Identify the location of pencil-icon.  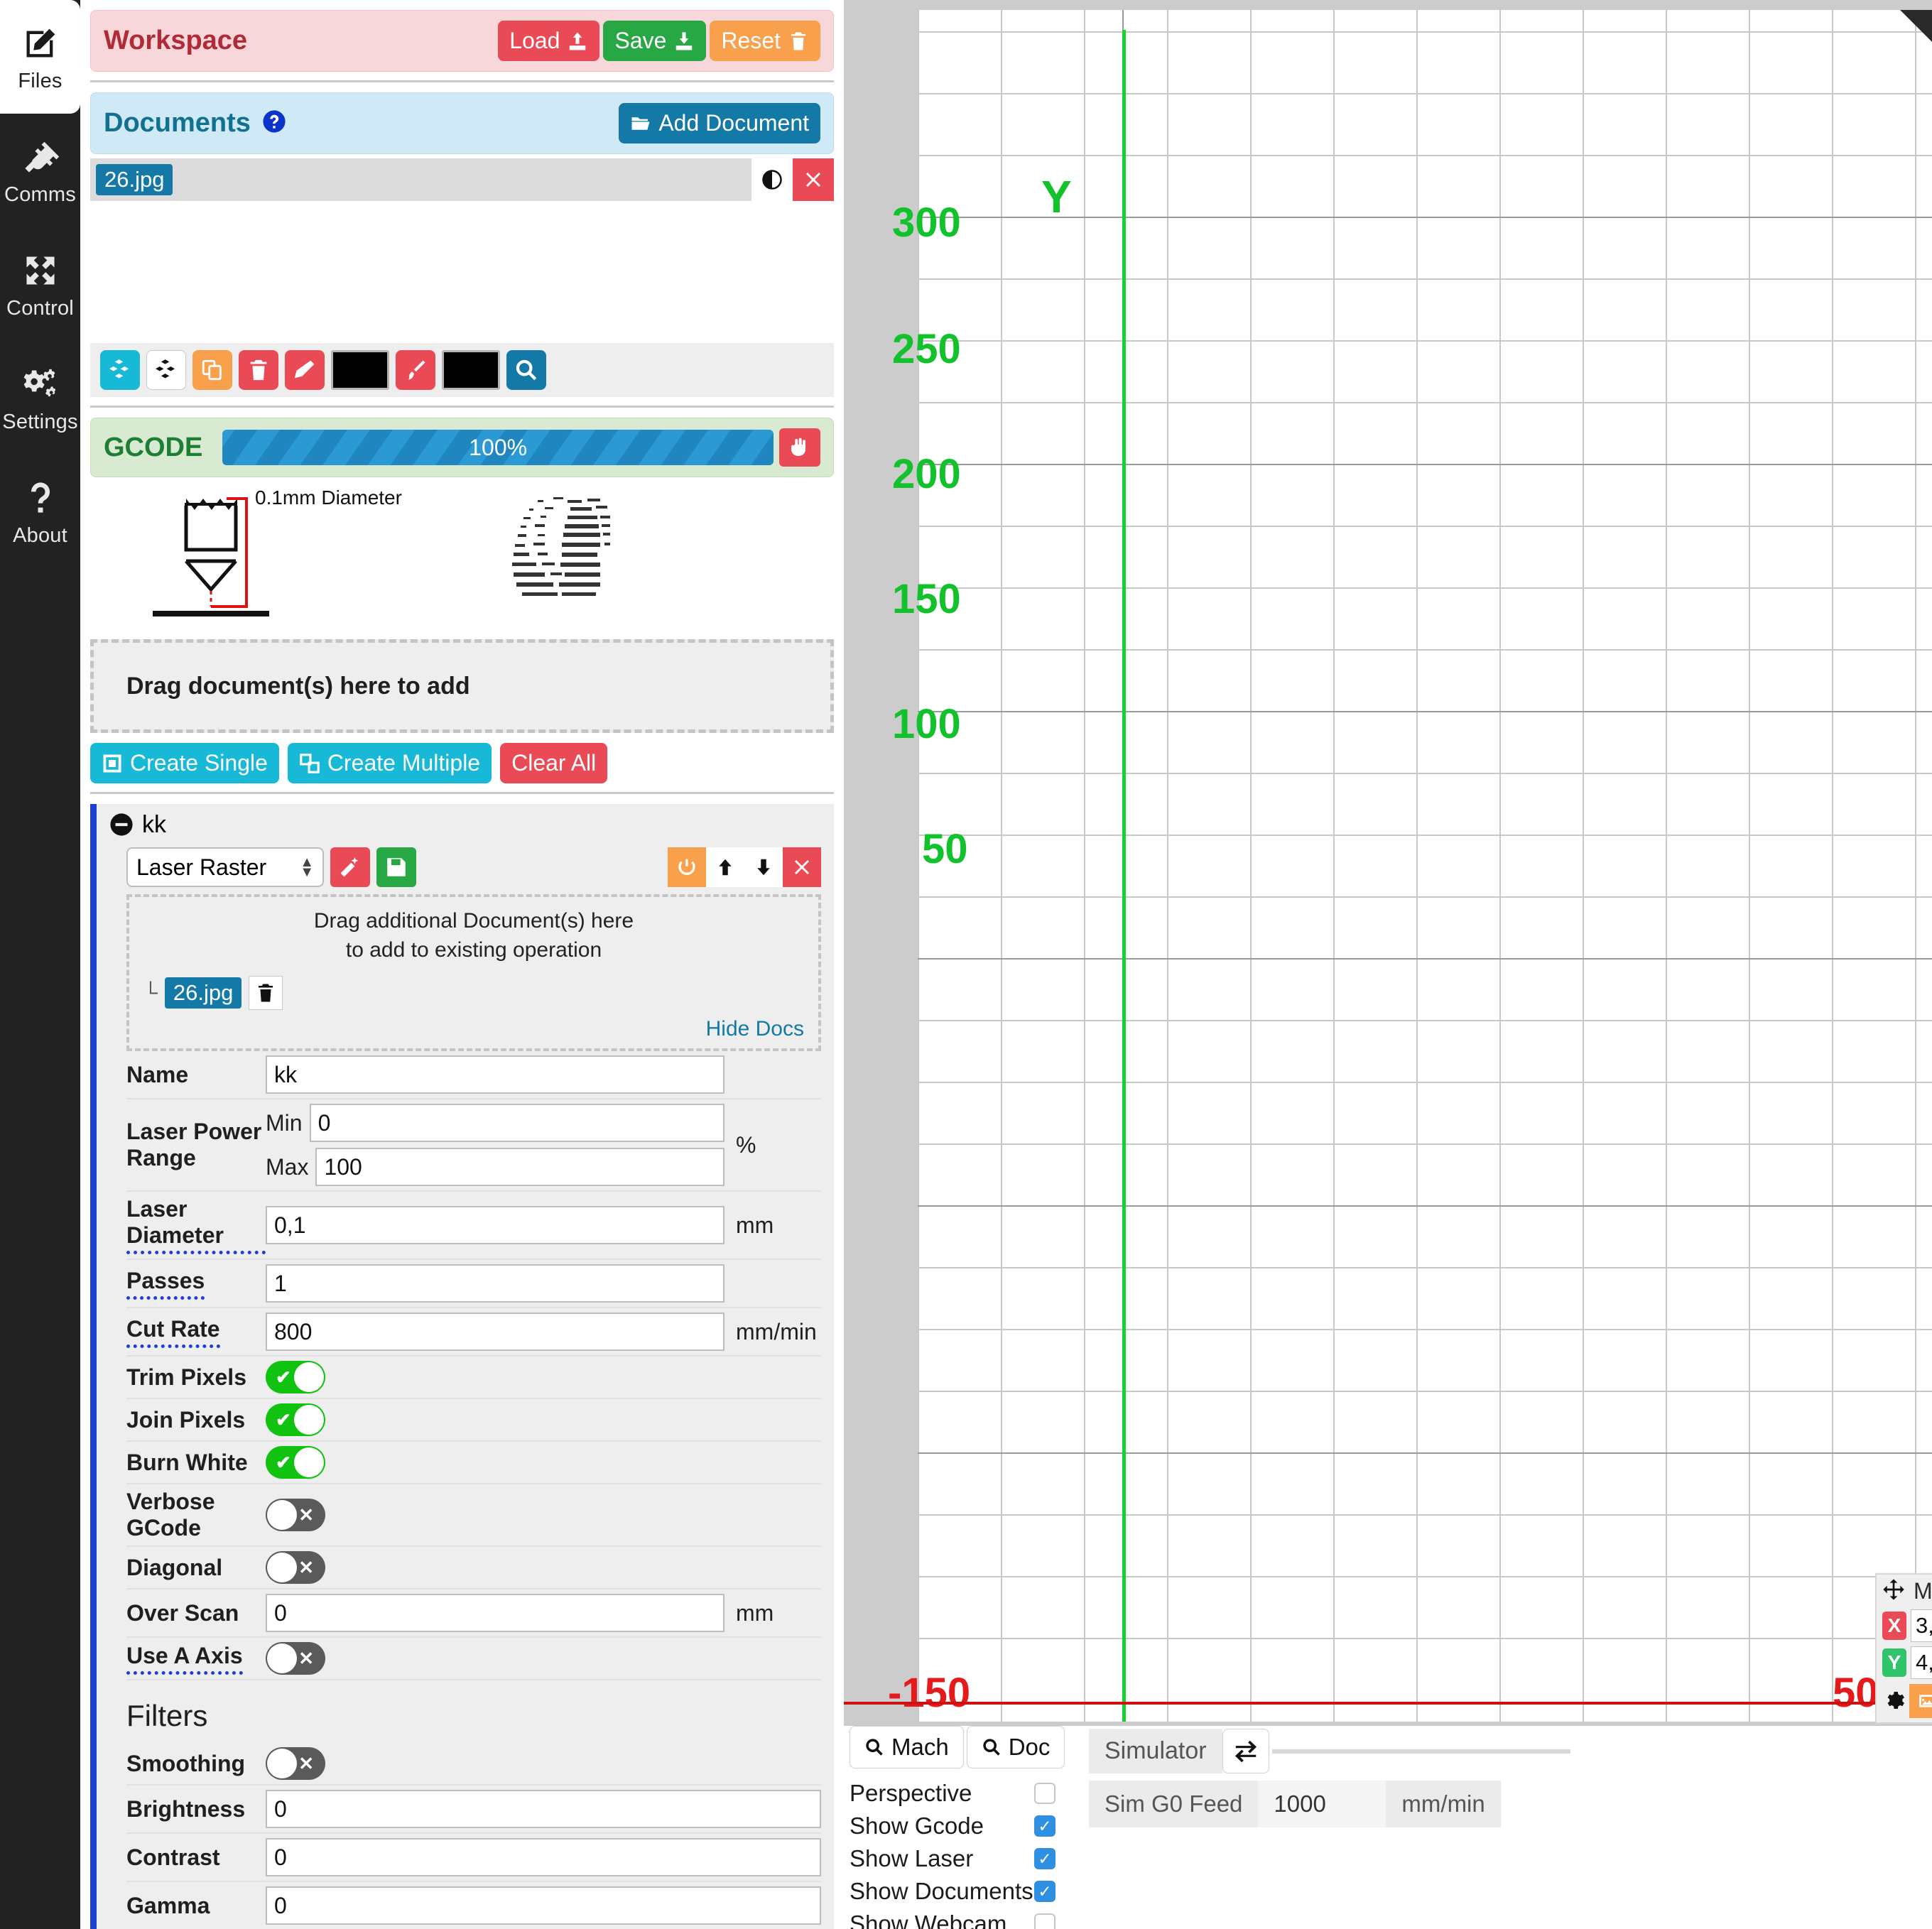
(305, 370).